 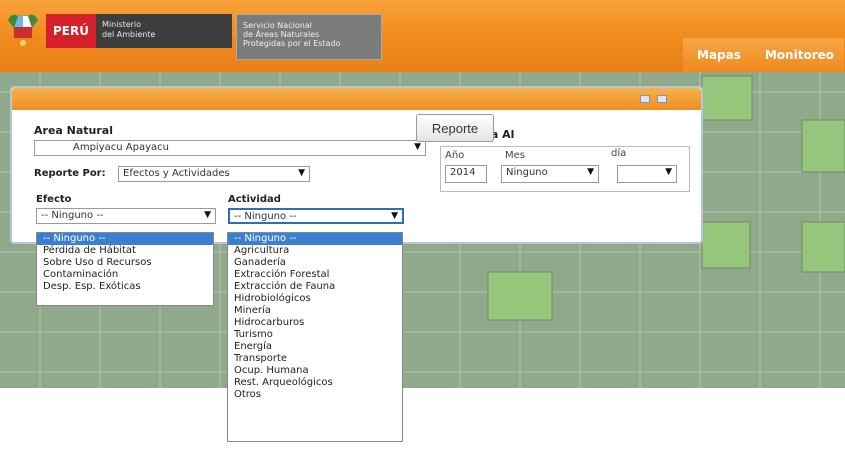 What do you see at coordinates (315, 347) in the screenshot?
I see `actividad-option: Energía` at bounding box center [315, 347].